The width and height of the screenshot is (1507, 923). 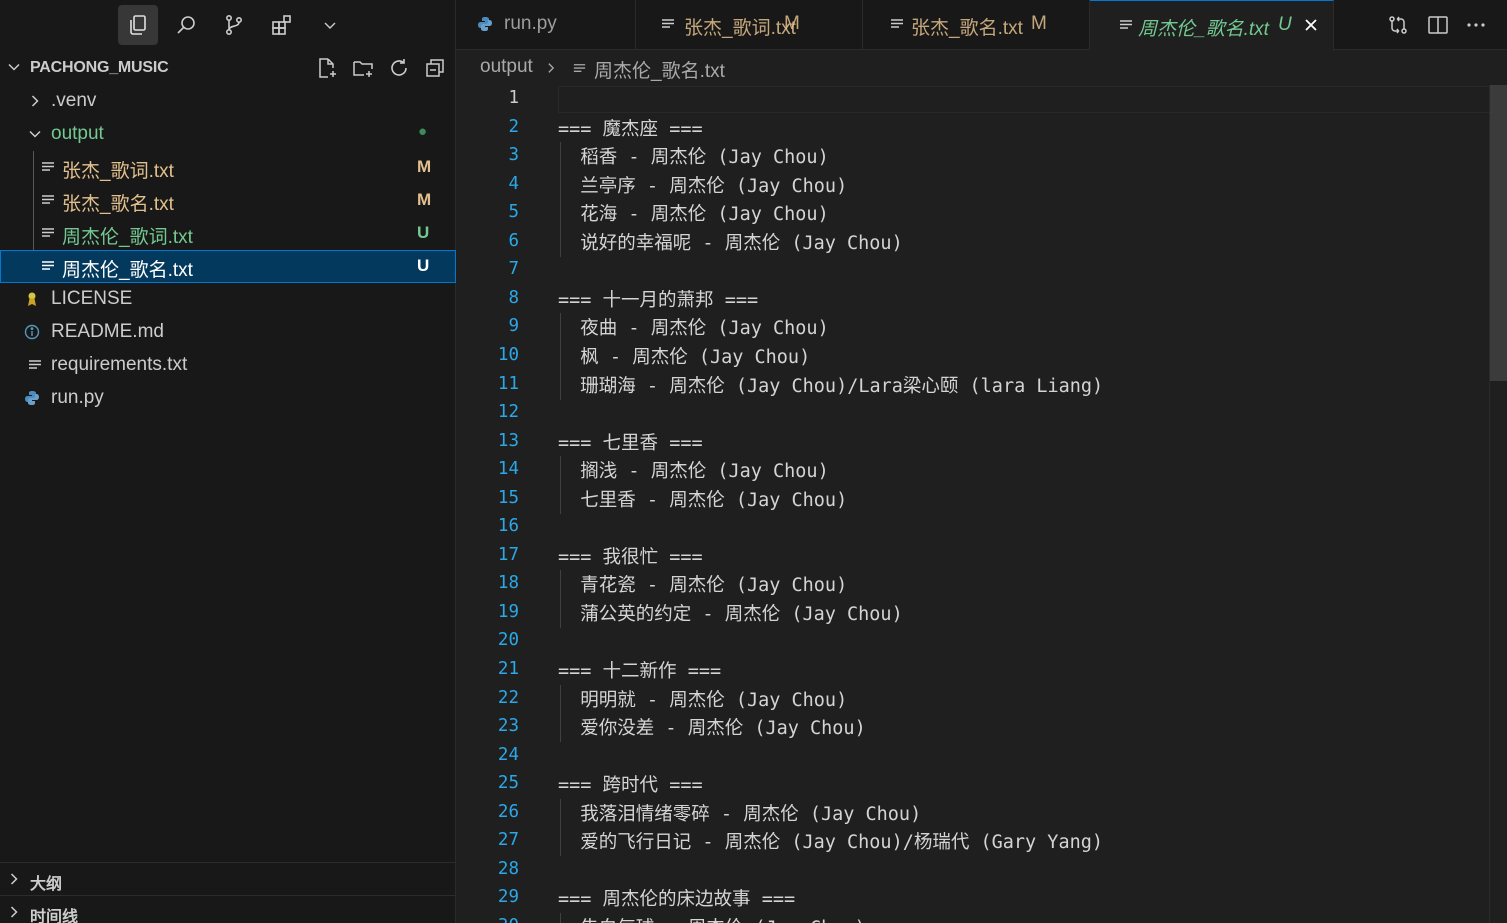 What do you see at coordinates (508, 384) in the screenshot?
I see `line-number: 11` at bounding box center [508, 384].